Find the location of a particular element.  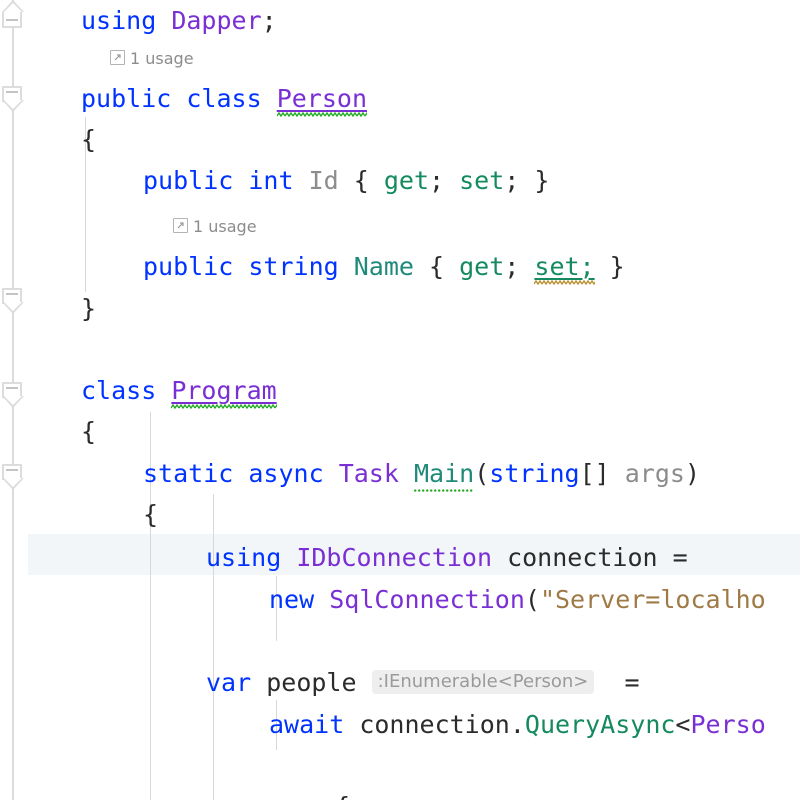

code-token: Name is located at coordinates (383, 266).